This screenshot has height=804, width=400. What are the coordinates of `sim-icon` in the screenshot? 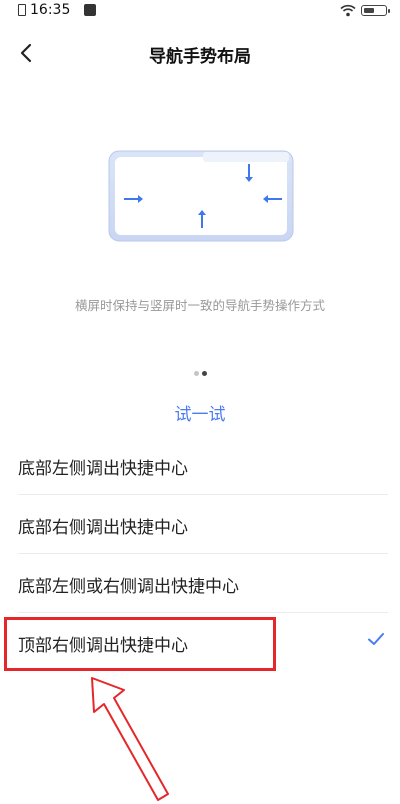 It's located at (22, 10).